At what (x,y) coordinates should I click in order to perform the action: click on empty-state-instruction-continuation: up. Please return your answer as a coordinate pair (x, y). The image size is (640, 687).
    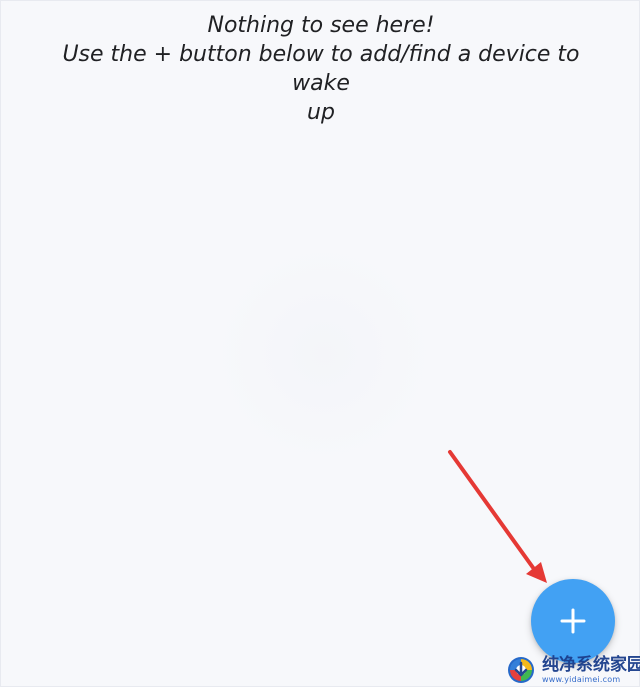
    Looking at the image, I should click on (321, 112).